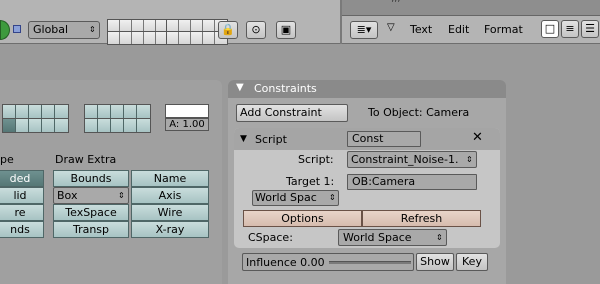 This screenshot has width=600, height=284. I want to click on layer-buttons-b, so click(117, 111).